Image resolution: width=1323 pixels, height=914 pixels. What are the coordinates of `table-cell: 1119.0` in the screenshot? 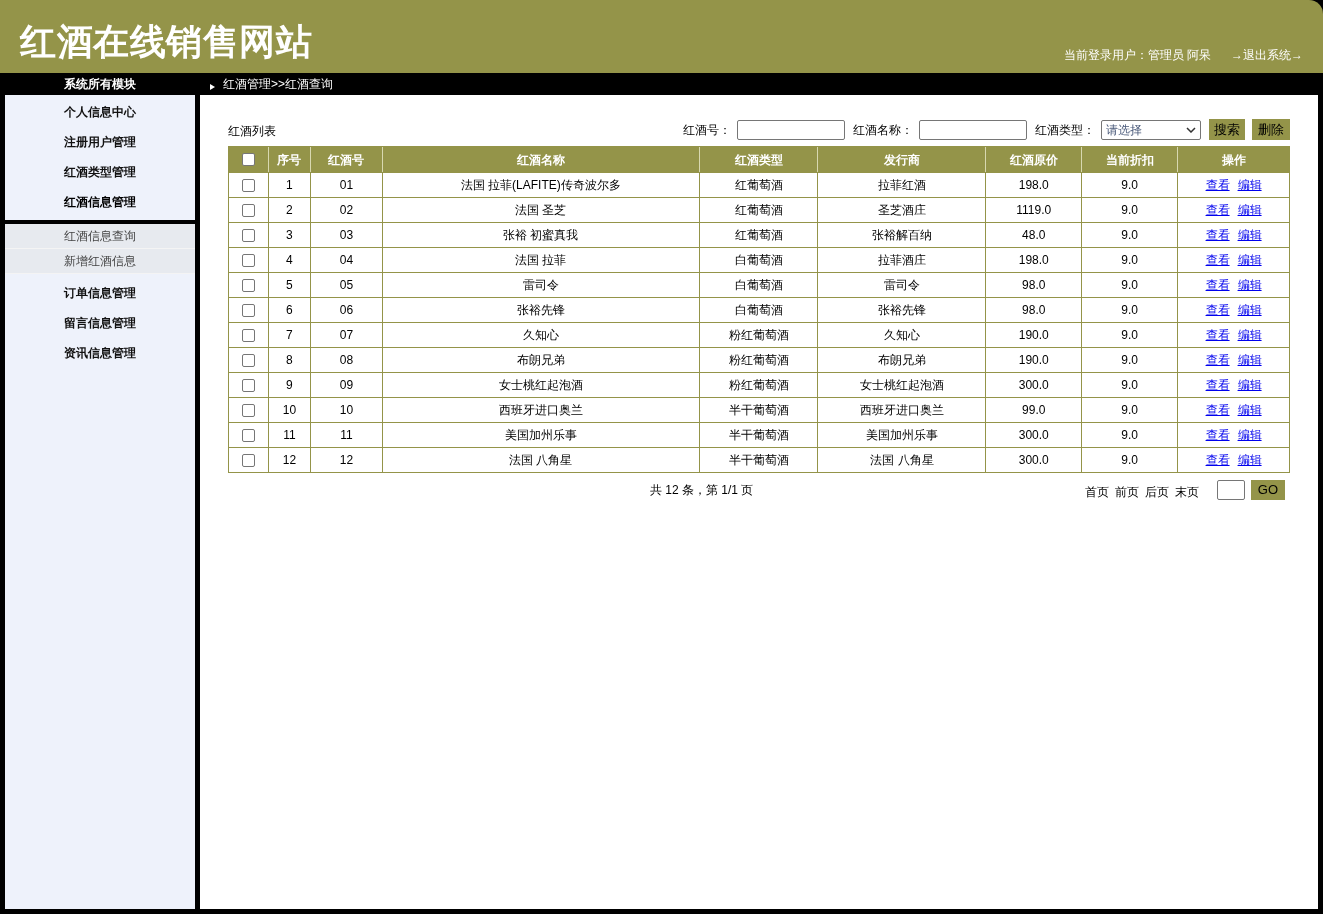 It's located at (1034, 210).